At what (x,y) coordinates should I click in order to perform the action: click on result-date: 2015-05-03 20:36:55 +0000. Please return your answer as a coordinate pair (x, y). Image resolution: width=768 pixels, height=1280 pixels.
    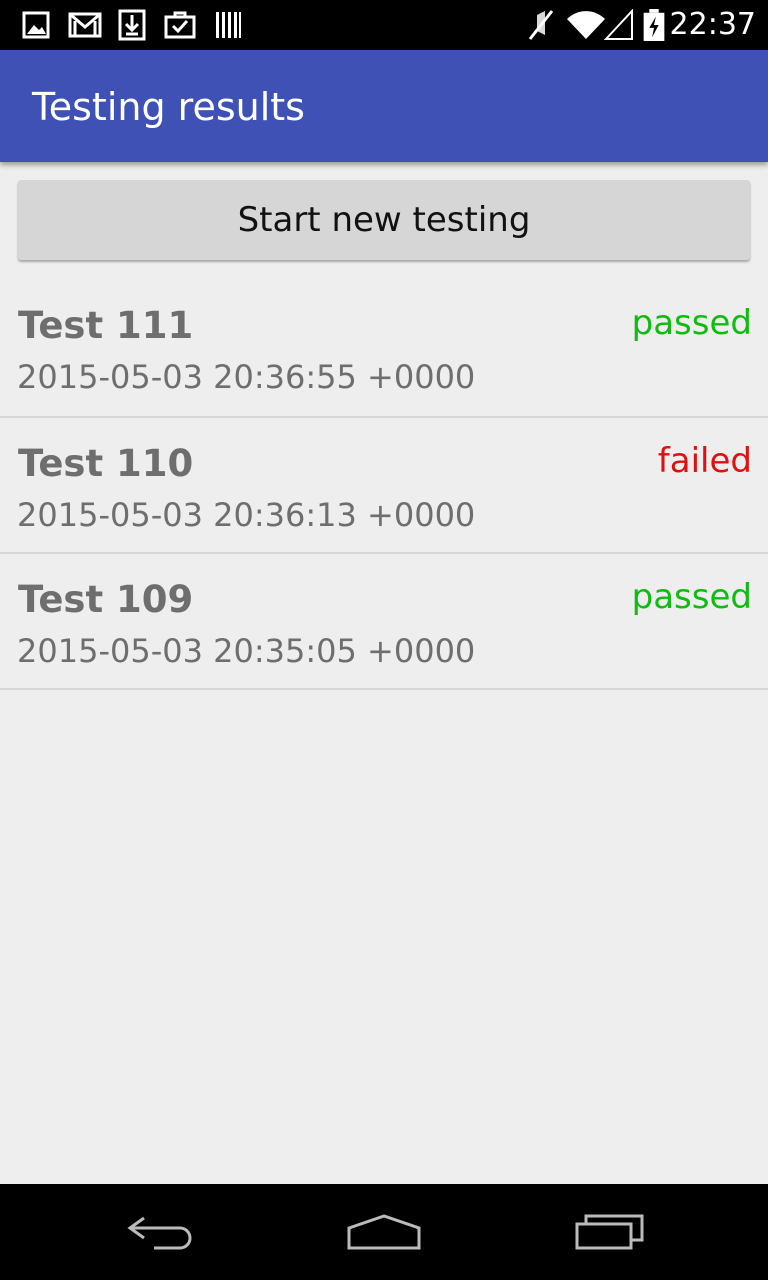
    Looking at the image, I should click on (246, 377).